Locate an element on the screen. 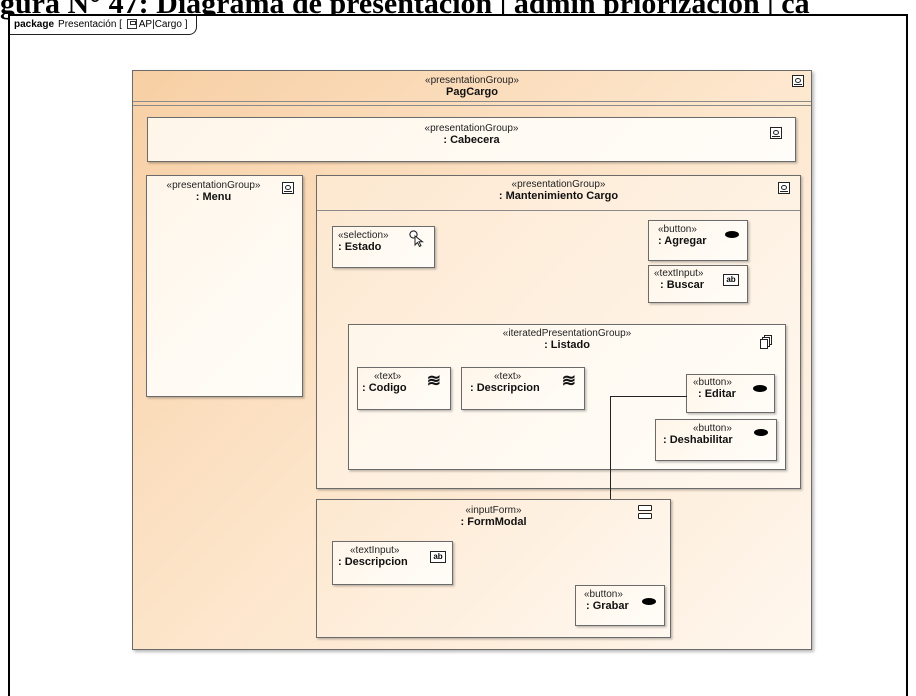 Image resolution: width=916 pixels, height=696 pixels. form-modal-stereotype: «inputForm» is located at coordinates (493, 510).